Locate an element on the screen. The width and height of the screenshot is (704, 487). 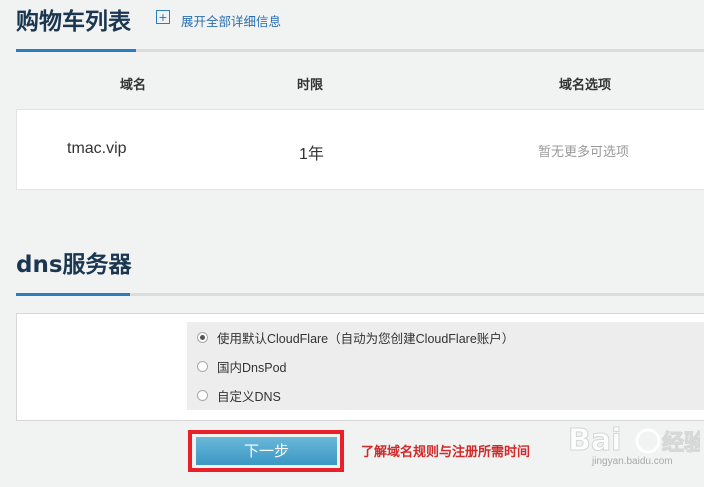
dns-title-accent is located at coordinates (73, 294).